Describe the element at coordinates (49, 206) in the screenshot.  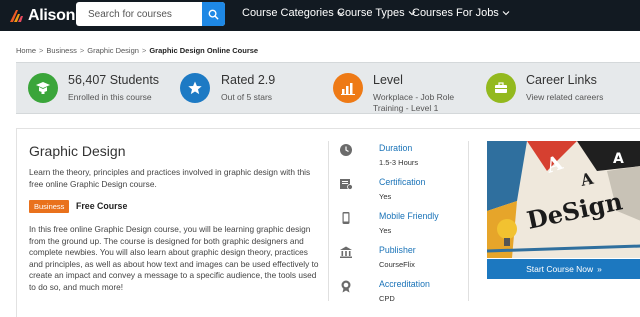
I see `category-badge: Business` at that location.